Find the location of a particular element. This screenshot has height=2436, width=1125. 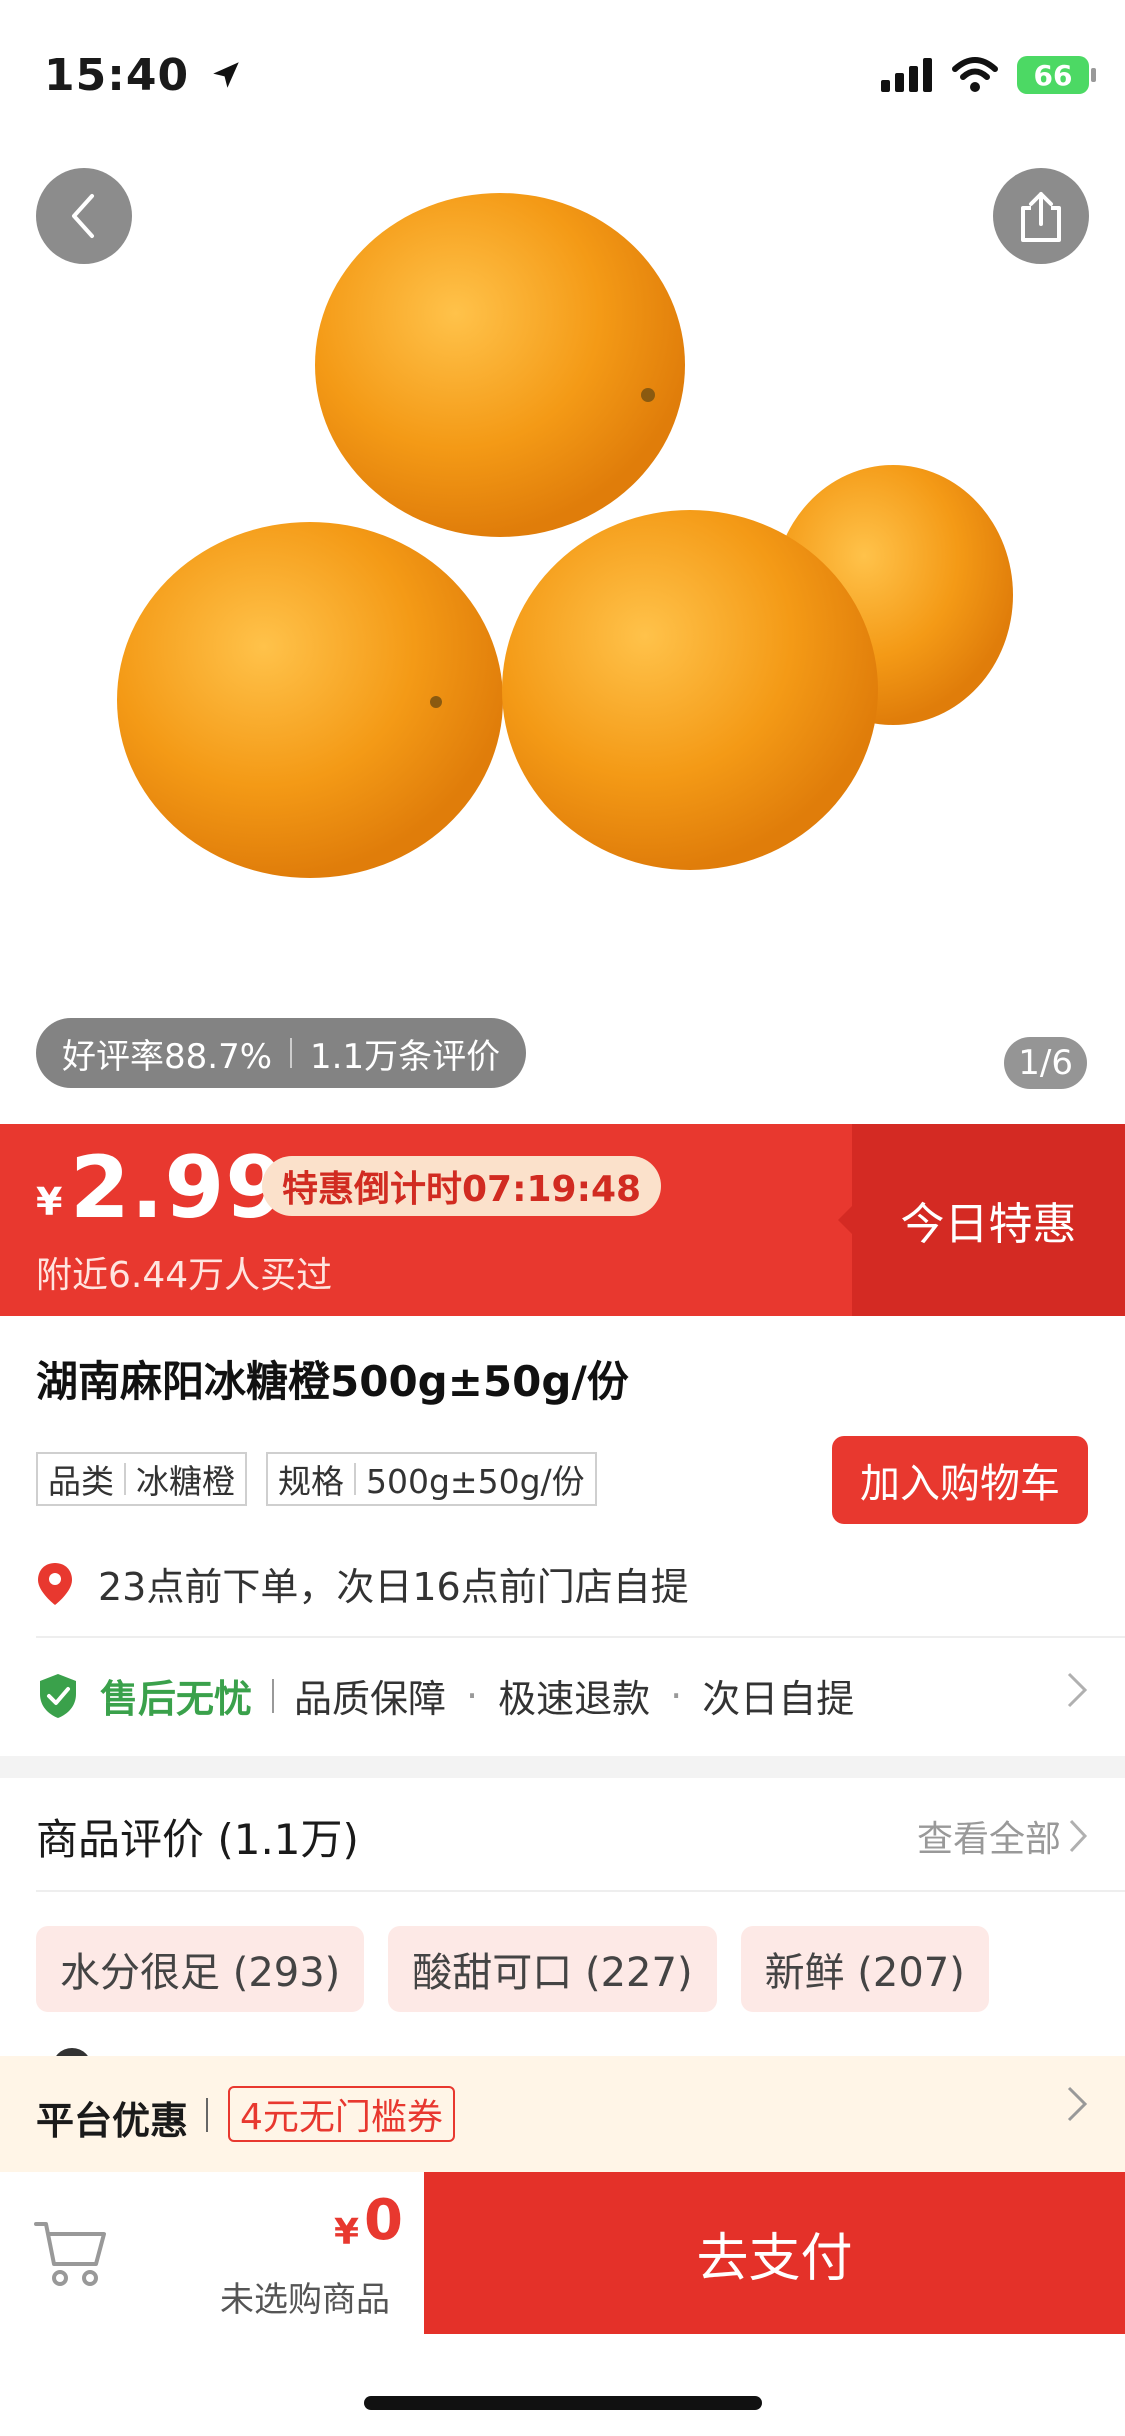

wifi-icon is located at coordinates (975, 74).